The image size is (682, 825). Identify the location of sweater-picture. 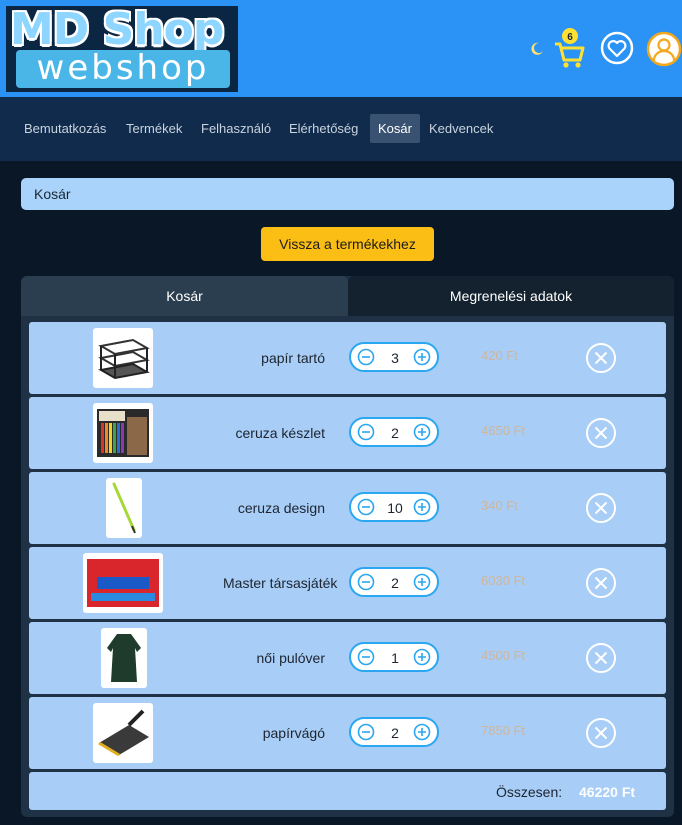
(124, 658).